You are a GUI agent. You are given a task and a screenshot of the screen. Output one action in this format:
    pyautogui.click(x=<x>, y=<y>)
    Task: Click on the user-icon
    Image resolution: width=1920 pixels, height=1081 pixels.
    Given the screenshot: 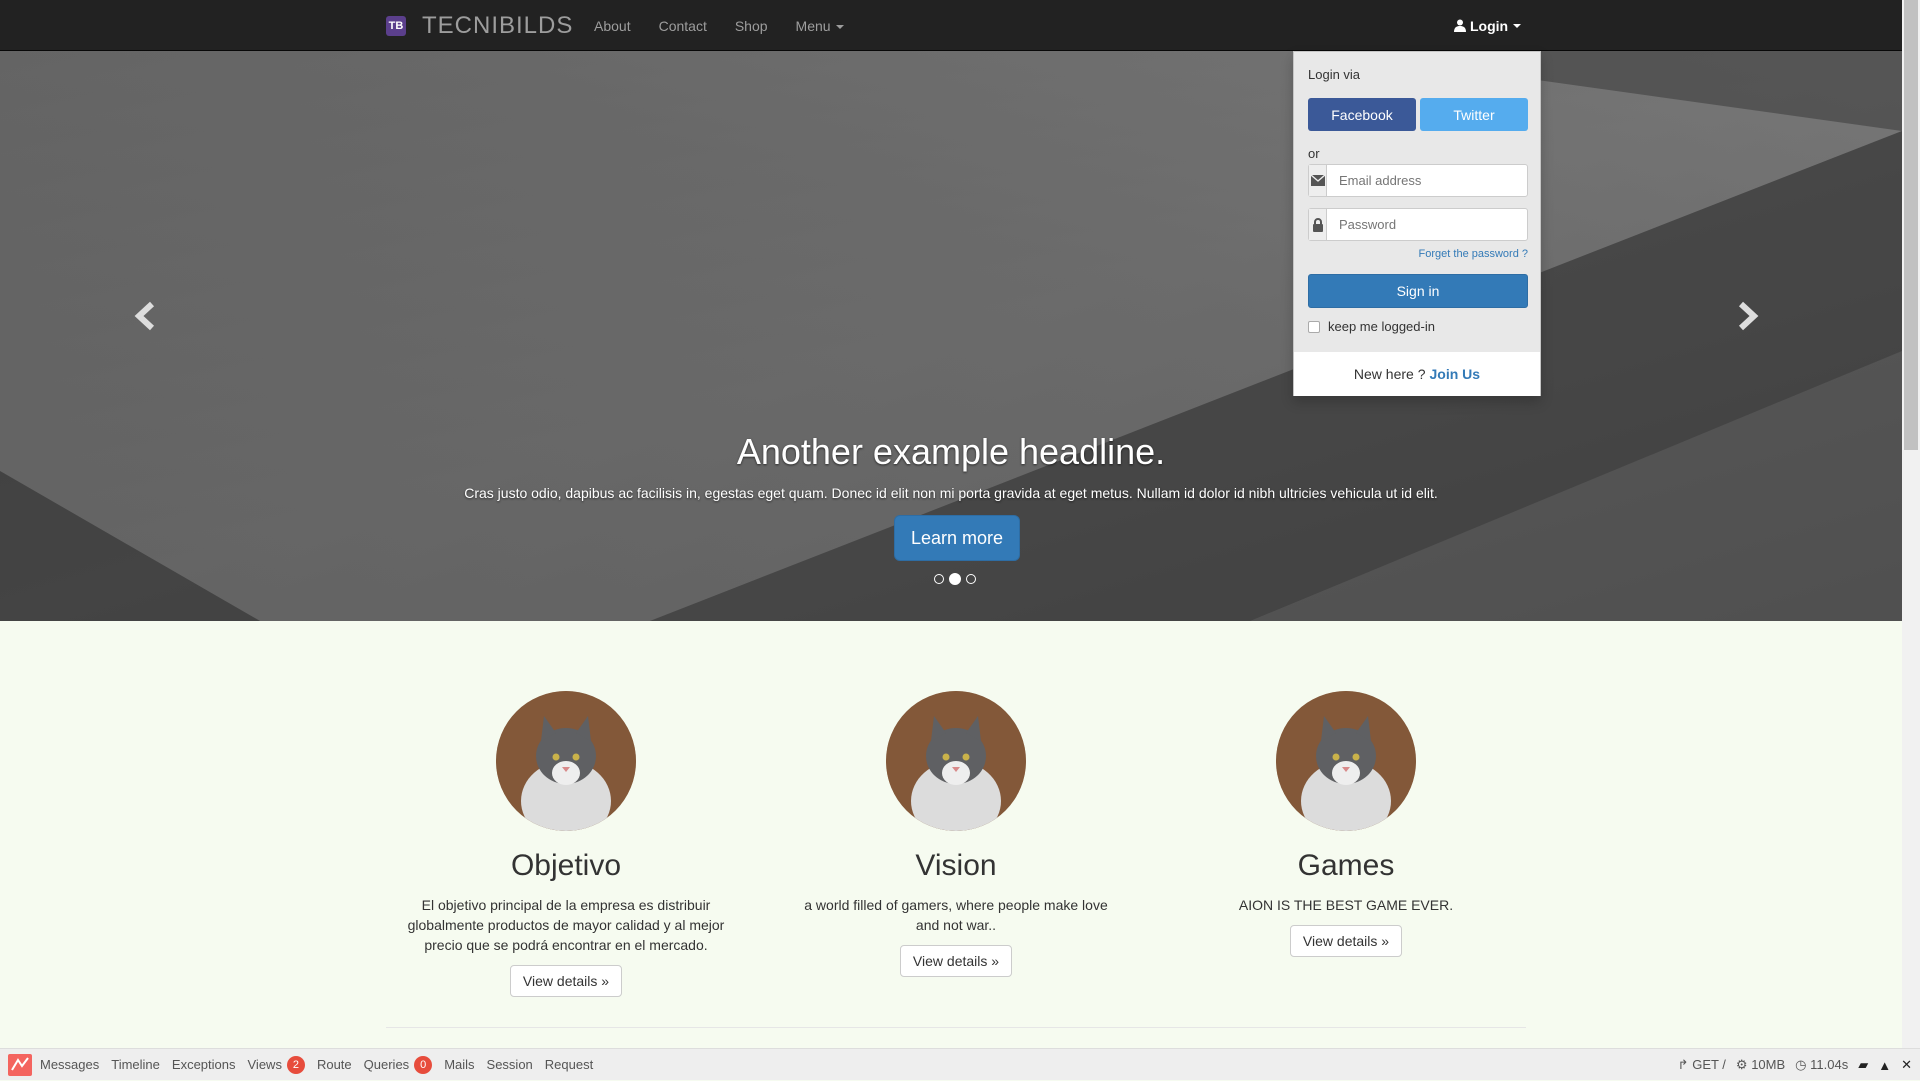 What is the action you would take?
    pyautogui.click(x=1460, y=25)
    